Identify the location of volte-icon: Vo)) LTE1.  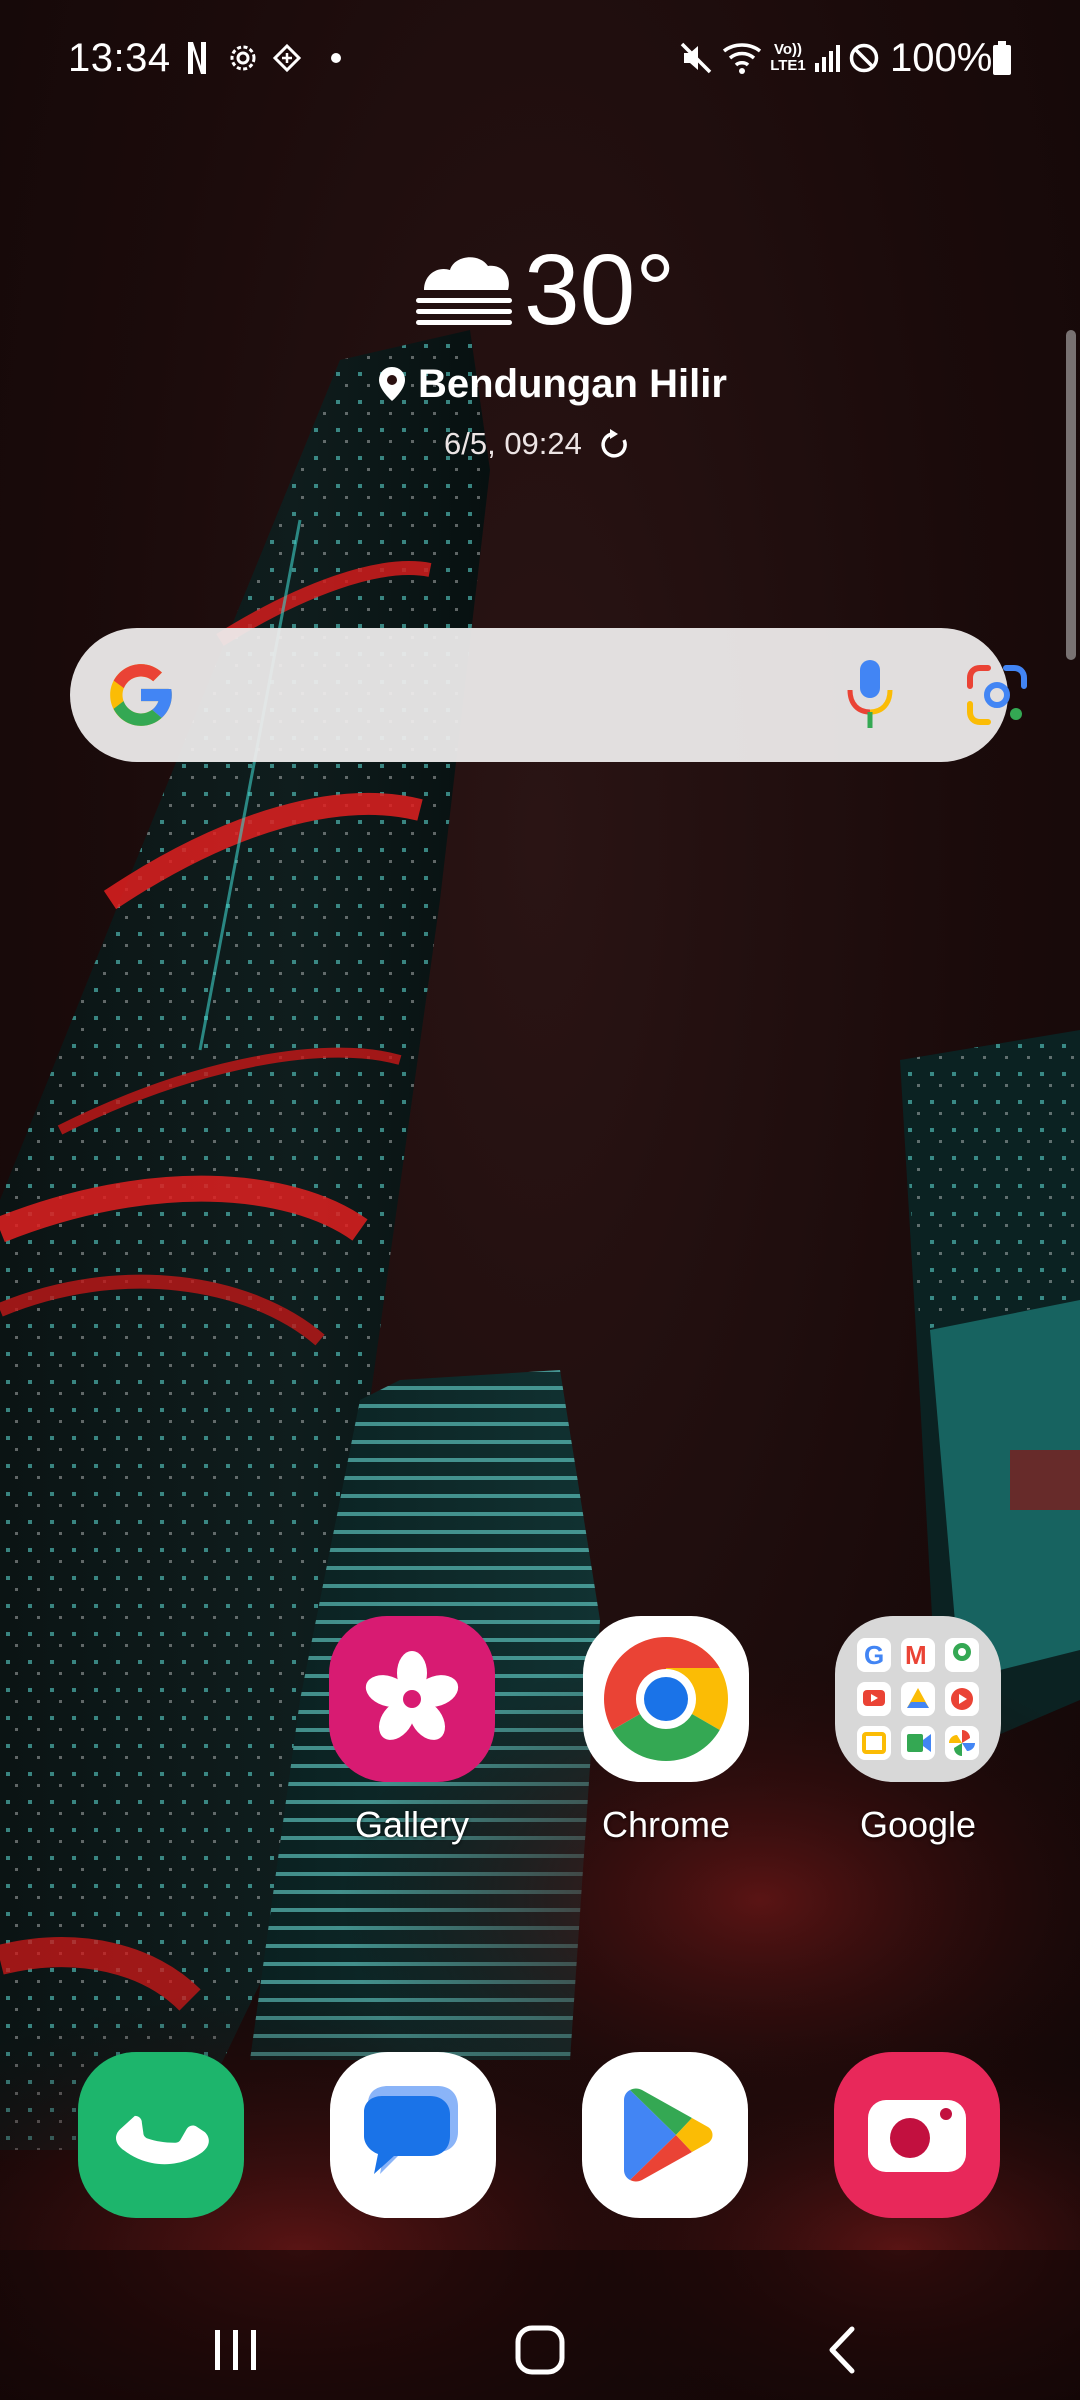
(788, 58).